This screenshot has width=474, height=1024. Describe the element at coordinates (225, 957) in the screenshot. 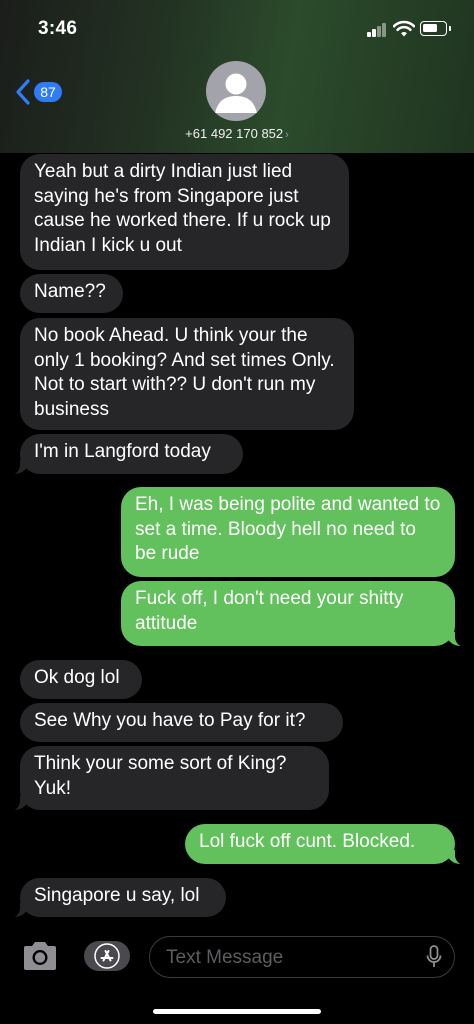

I see `message-input-placeholder: Text Message` at that location.